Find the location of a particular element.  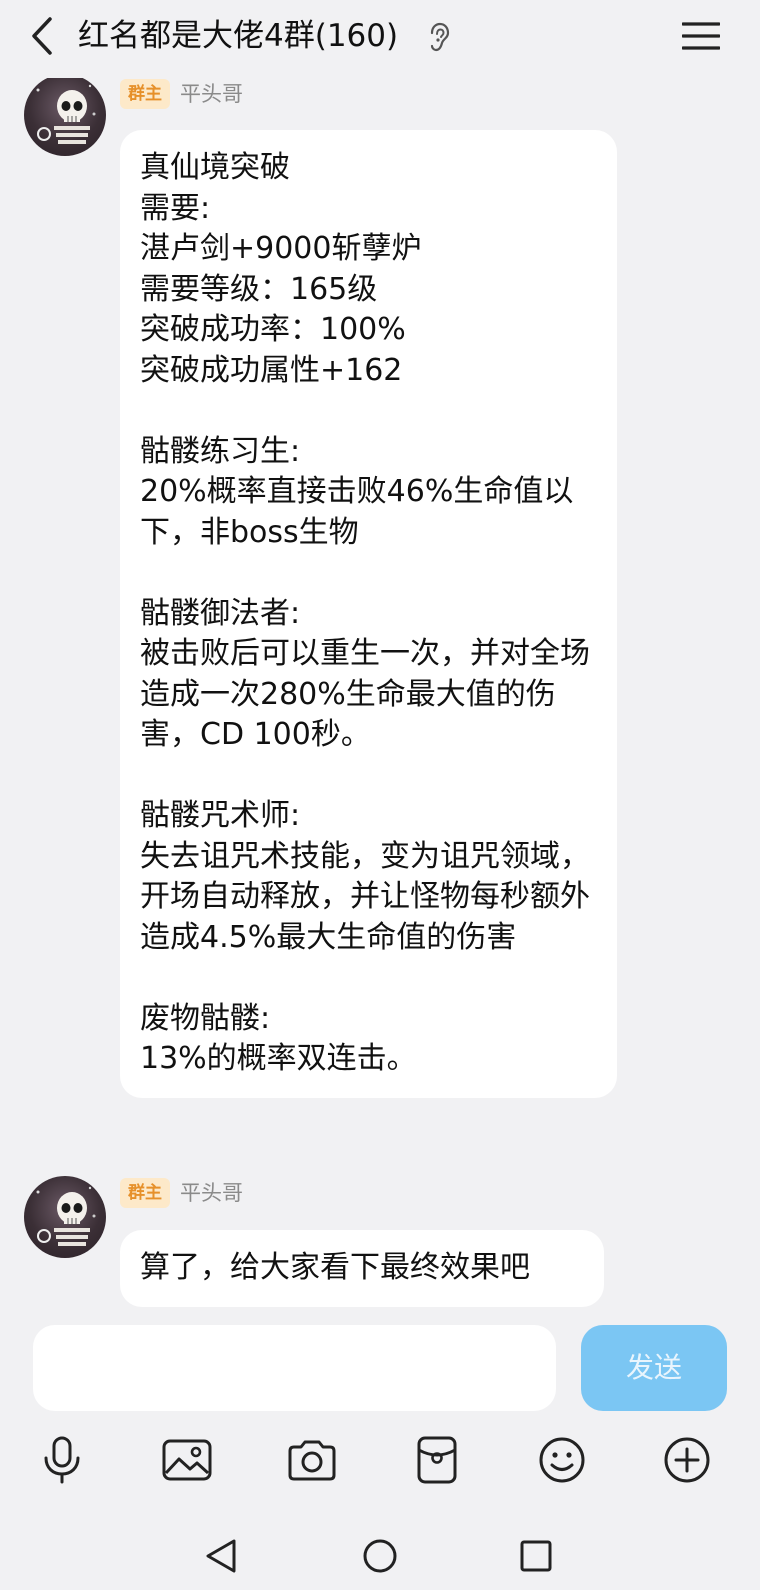

nav-back-button is located at coordinates (221, 1556).